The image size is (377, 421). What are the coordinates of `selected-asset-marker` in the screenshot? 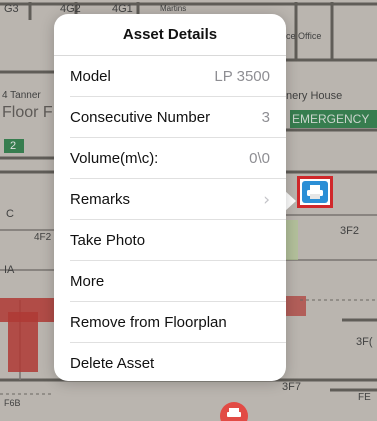 It's located at (315, 192).